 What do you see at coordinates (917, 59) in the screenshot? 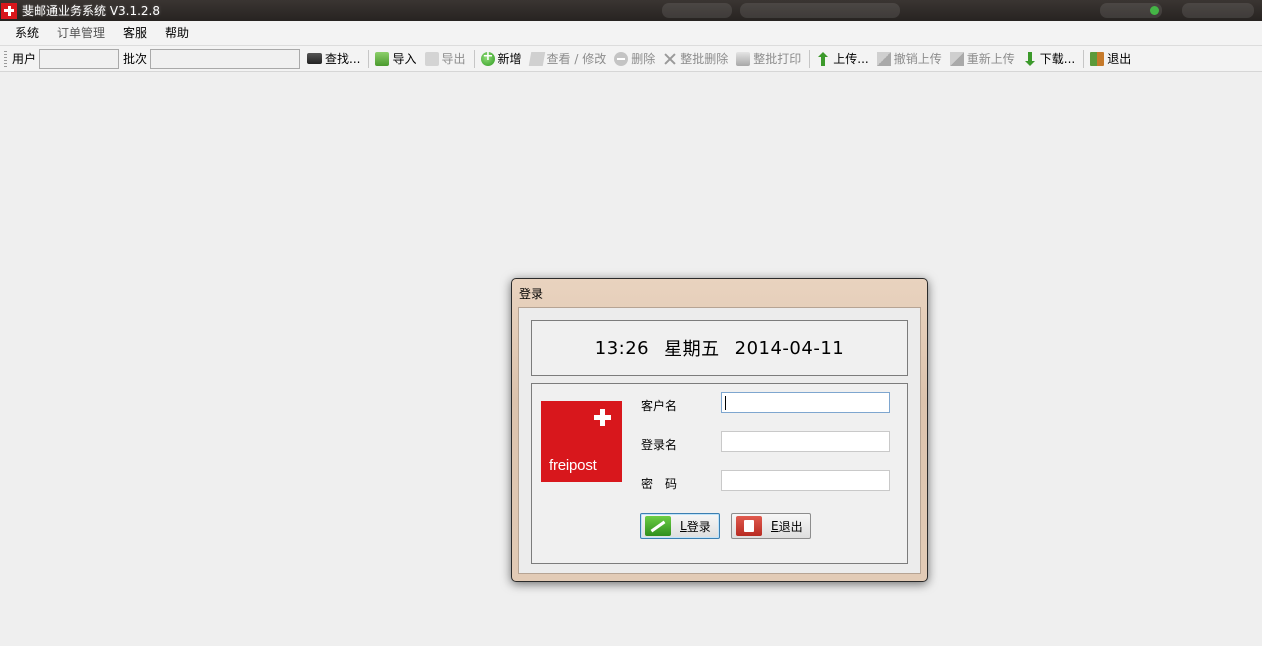
I see `cancel-upload-label: 撤销上传` at bounding box center [917, 59].